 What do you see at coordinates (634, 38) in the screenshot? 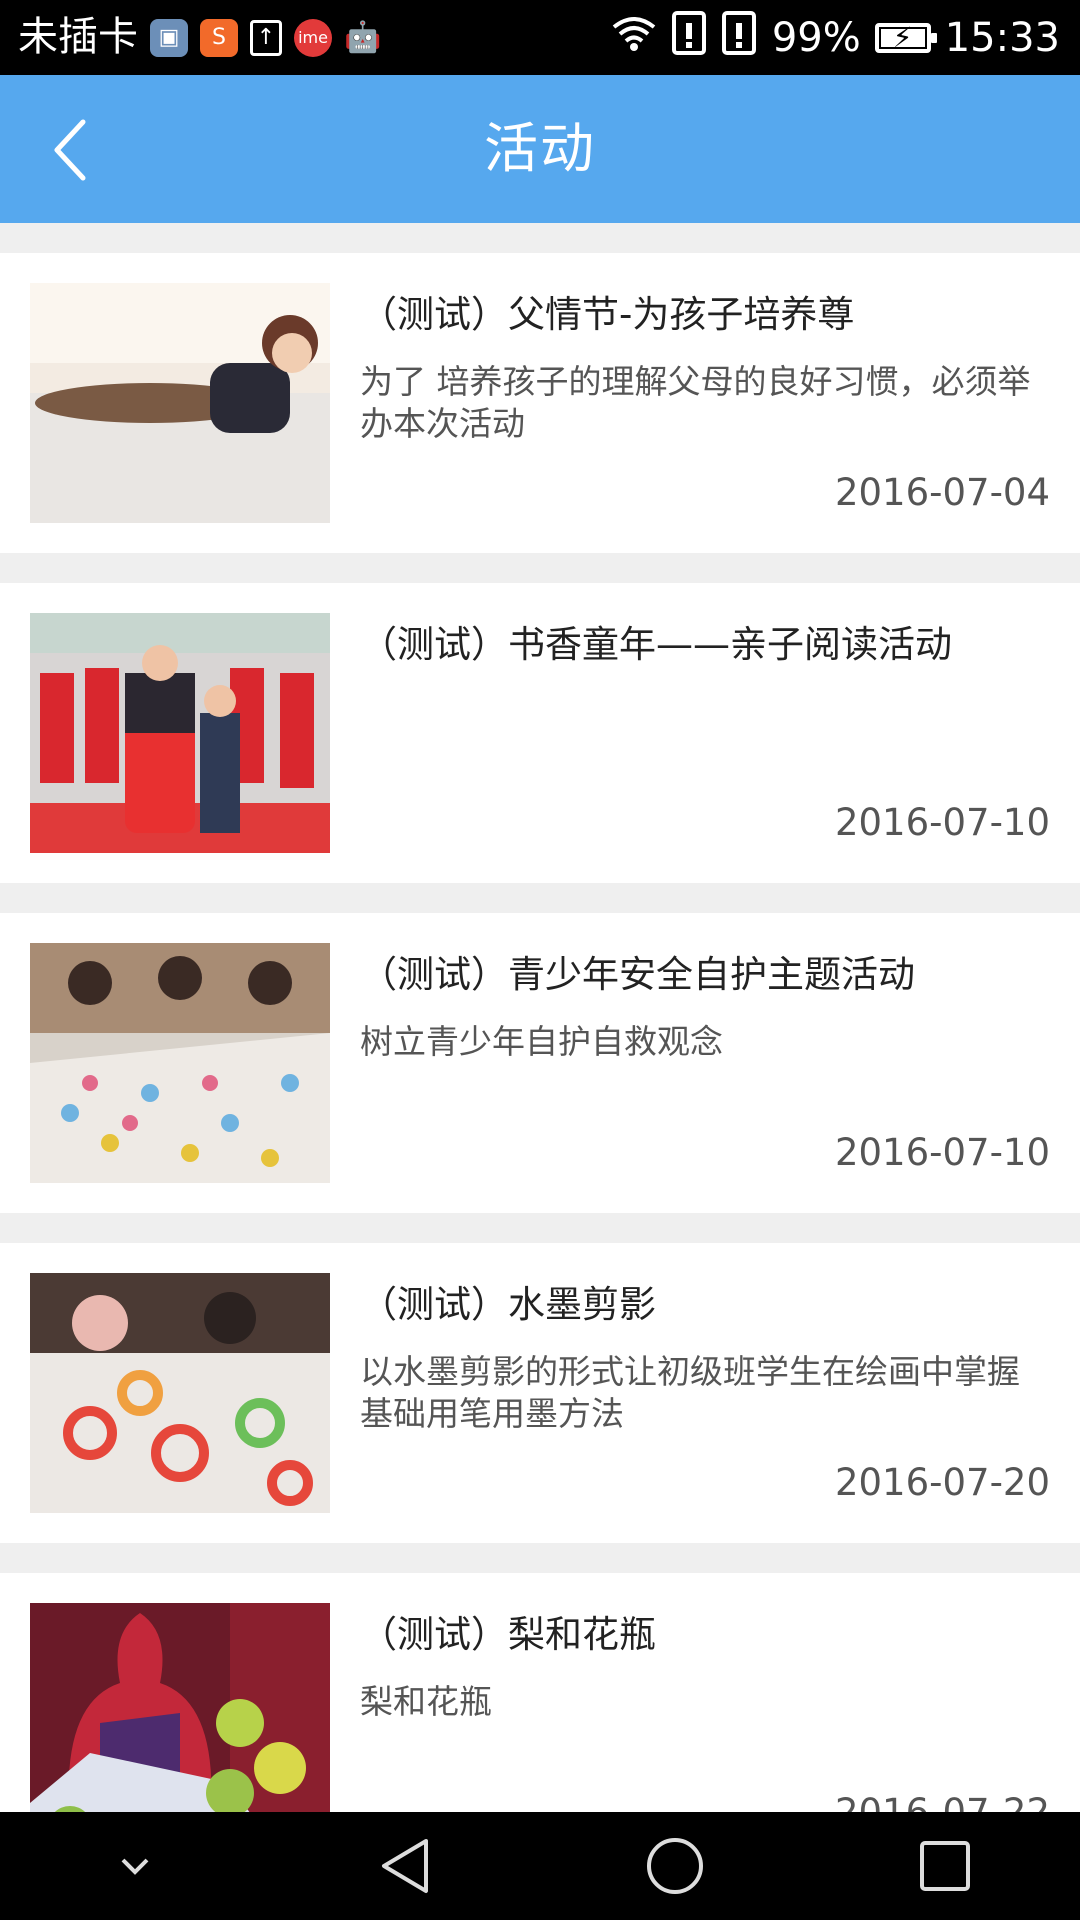
I see `wifi-icon` at bounding box center [634, 38].